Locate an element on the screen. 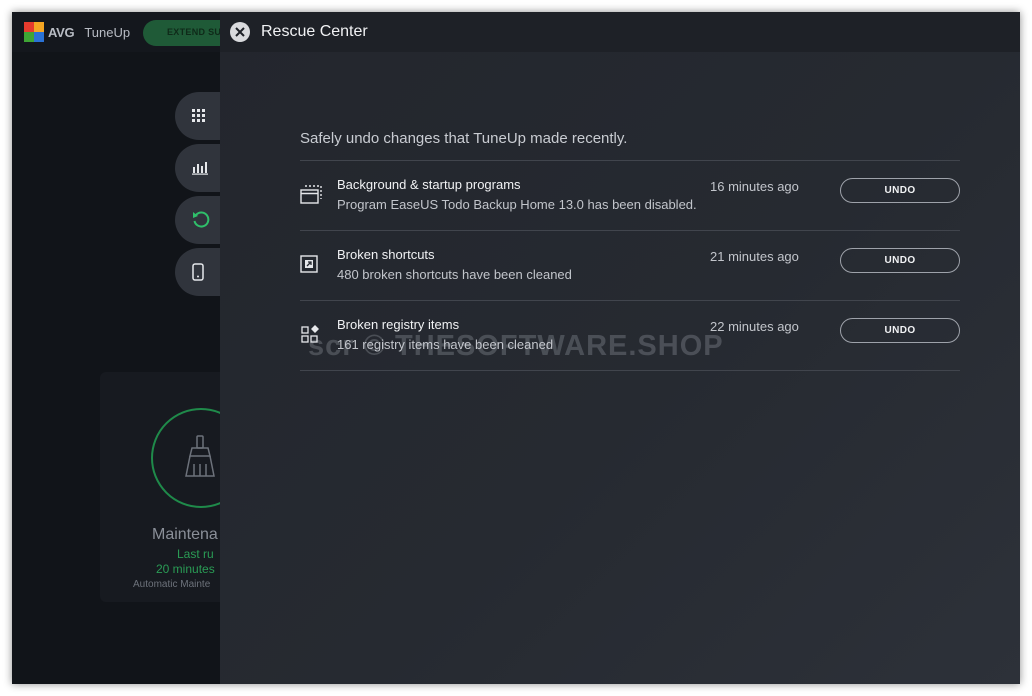  undo-arrow-icon is located at coordinates (201, 219).